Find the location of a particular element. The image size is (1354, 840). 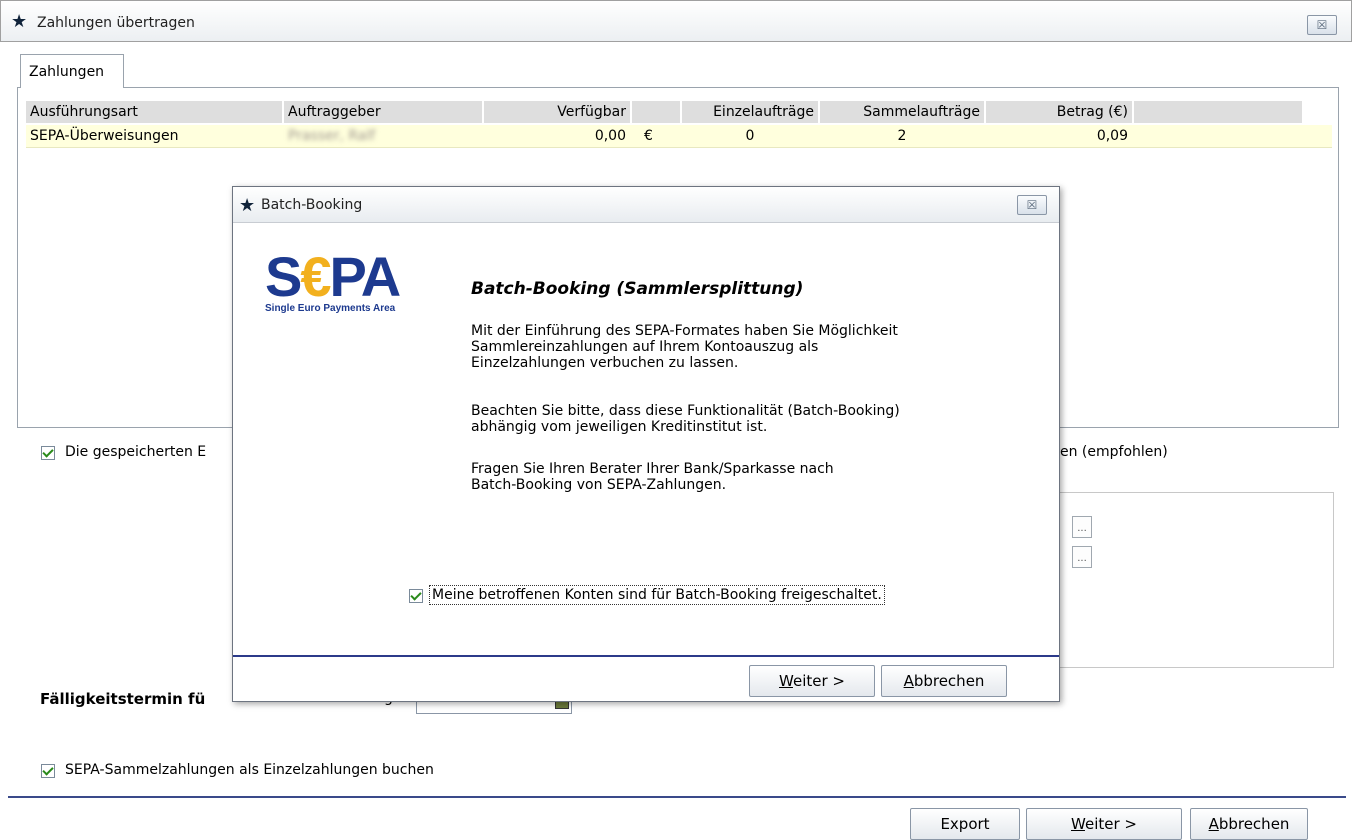

faelligkeit-label: Fälligkeitstermin fü is located at coordinates (123, 699).